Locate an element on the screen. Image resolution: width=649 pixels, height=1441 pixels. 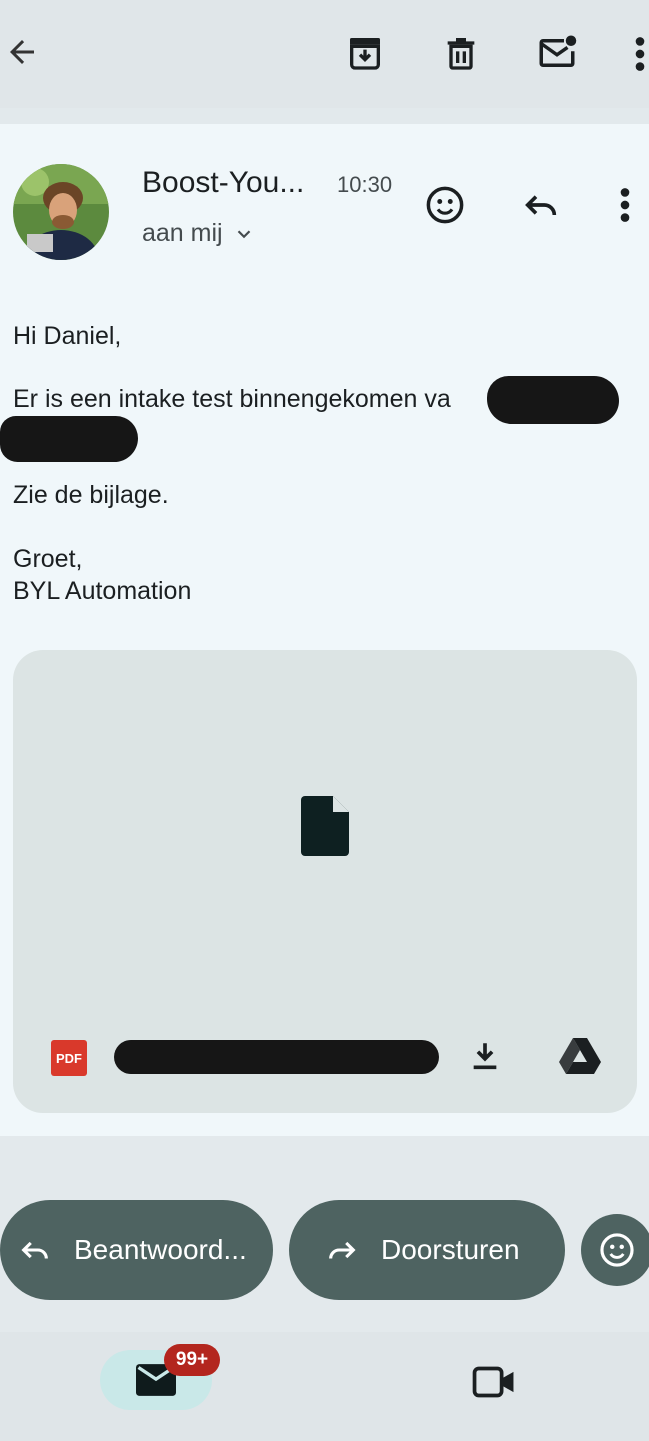
google-drive-icon is located at coordinates (580, 1056).